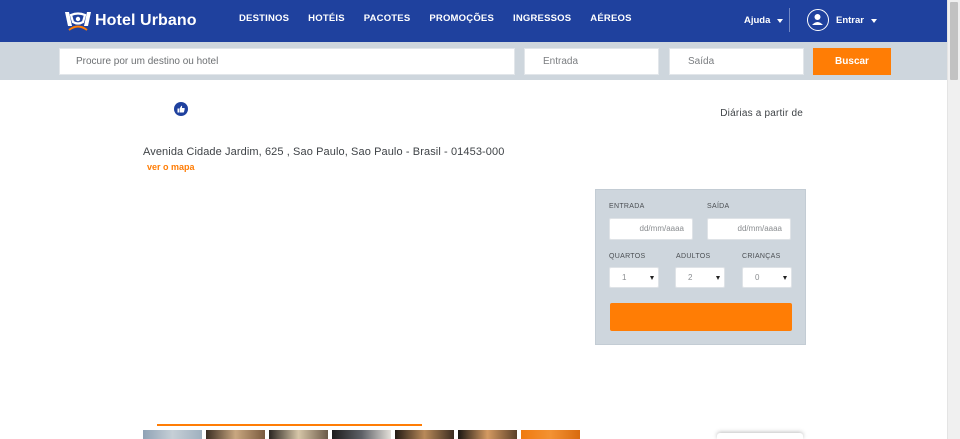  What do you see at coordinates (627, 256) in the screenshot?
I see `rooms-label: QUARTOS` at bounding box center [627, 256].